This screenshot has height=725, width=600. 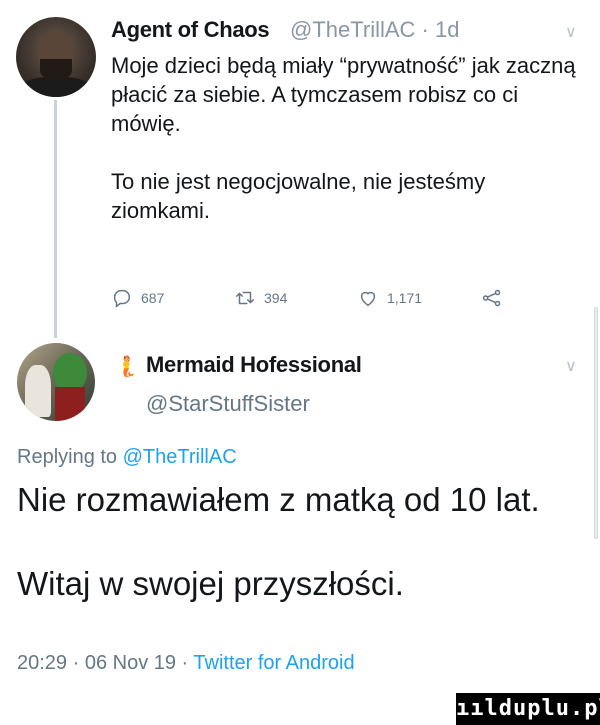 I want to click on tweet-author-name: Agent of Chaos, so click(x=190, y=30).